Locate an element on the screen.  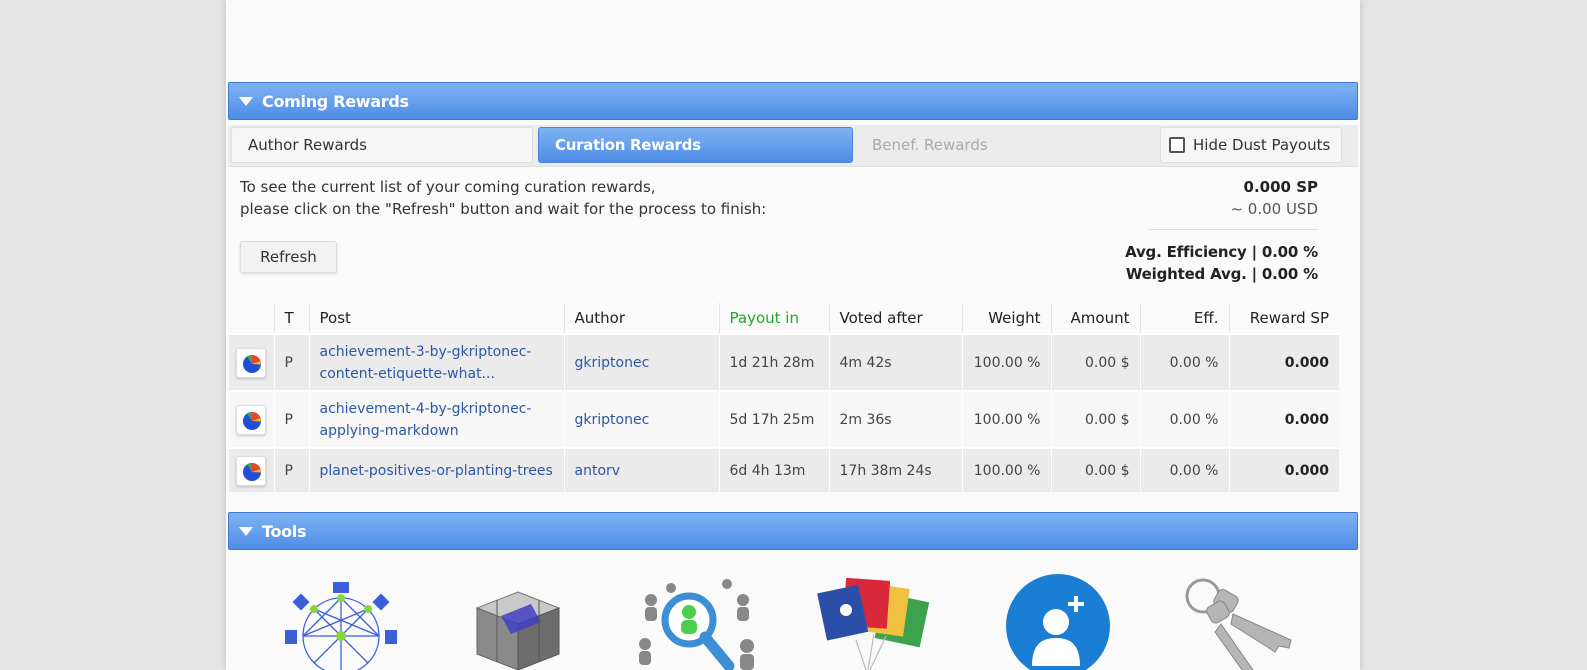
col-header-post: Post is located at coordinates (436, 319).